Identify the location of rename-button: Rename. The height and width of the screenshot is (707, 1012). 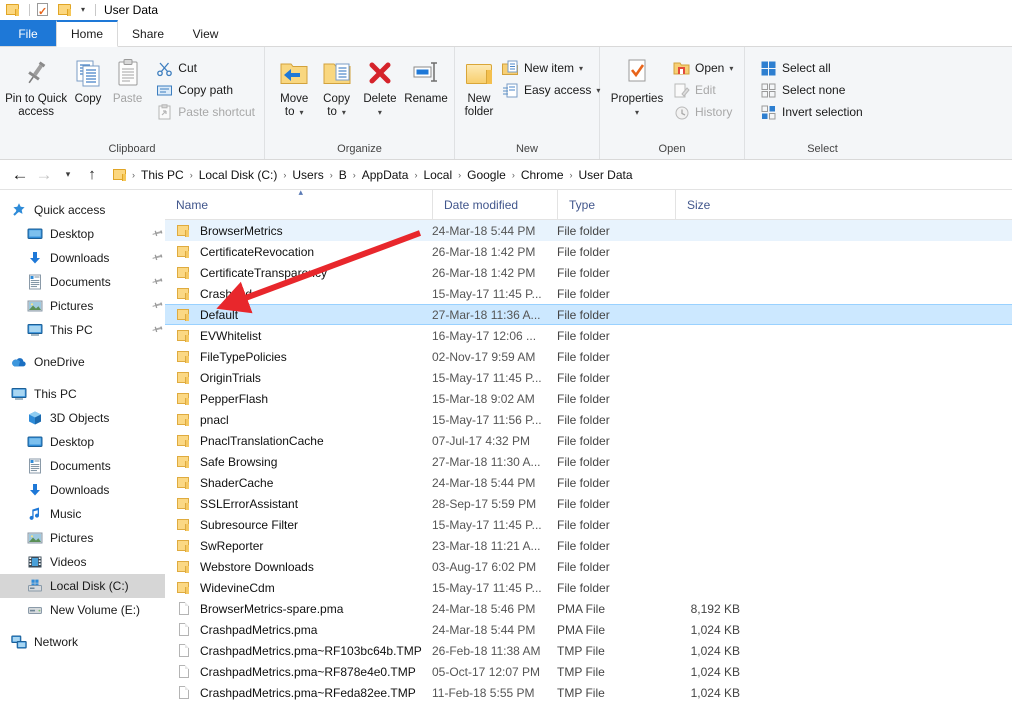
(426, 78).